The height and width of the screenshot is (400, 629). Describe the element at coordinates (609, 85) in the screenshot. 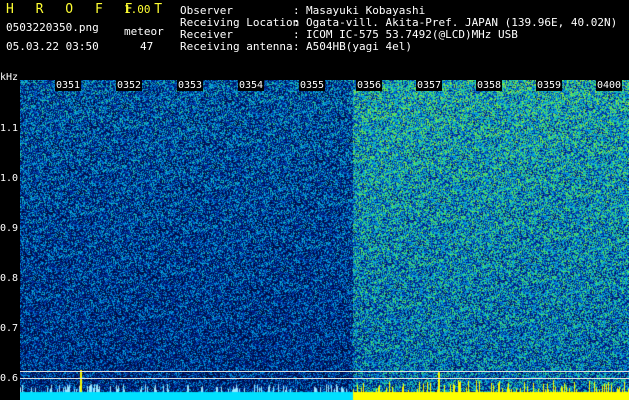

I see `x-tick-label: 0400` at that location.